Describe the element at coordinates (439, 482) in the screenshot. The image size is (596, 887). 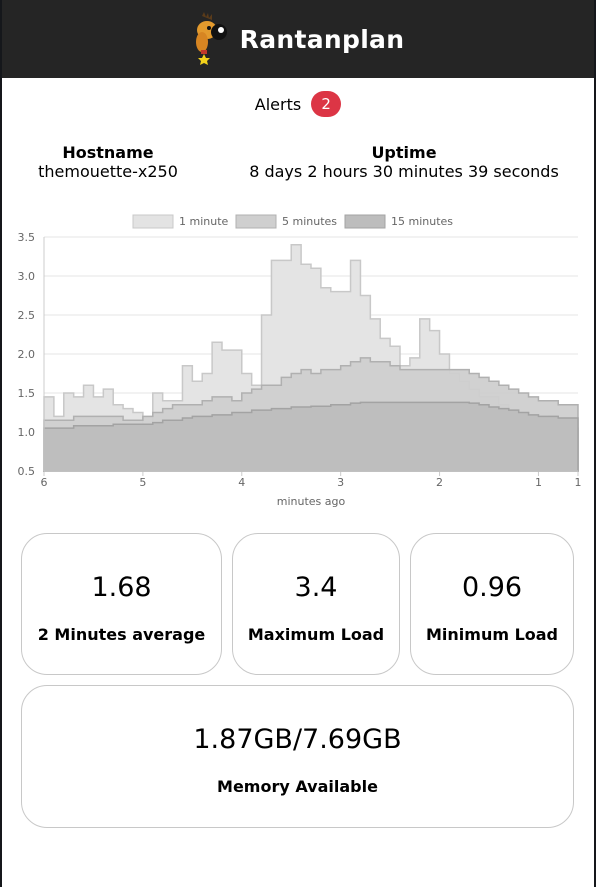
I see `x-tick-label: 2` at that location.